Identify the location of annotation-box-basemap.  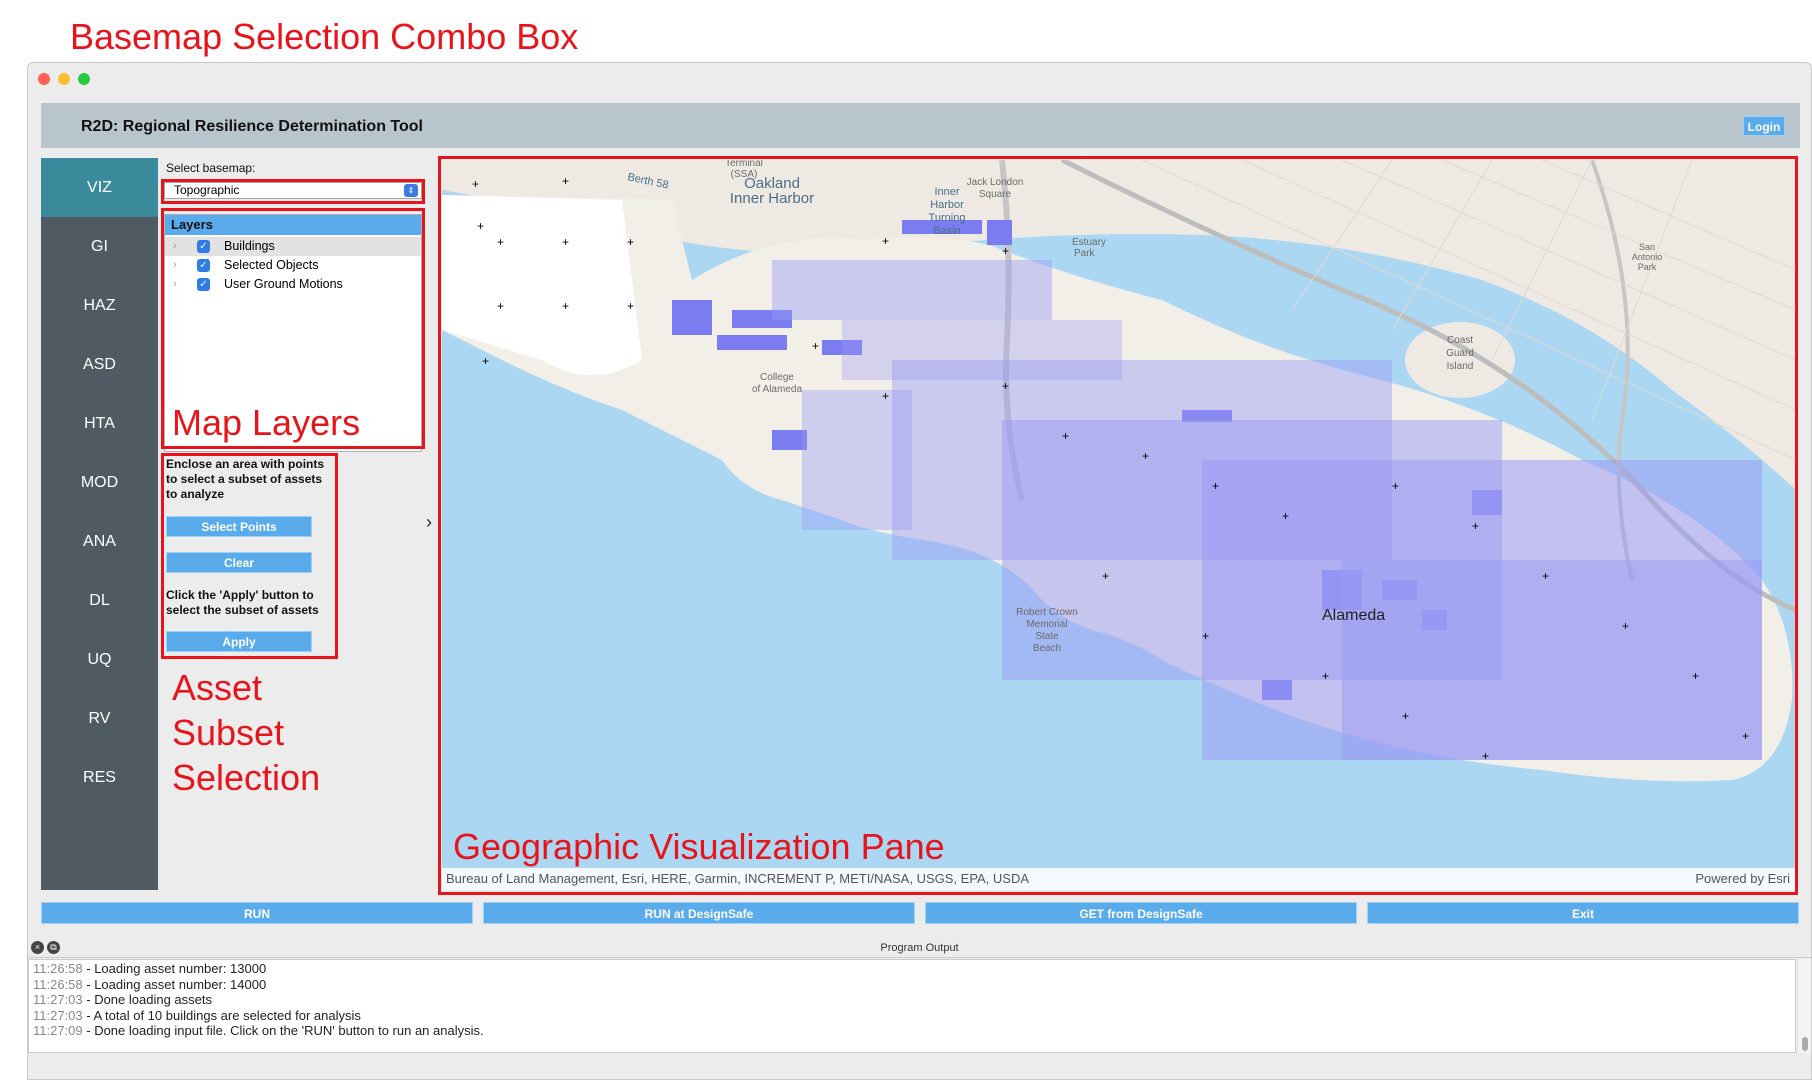
(293, 191).